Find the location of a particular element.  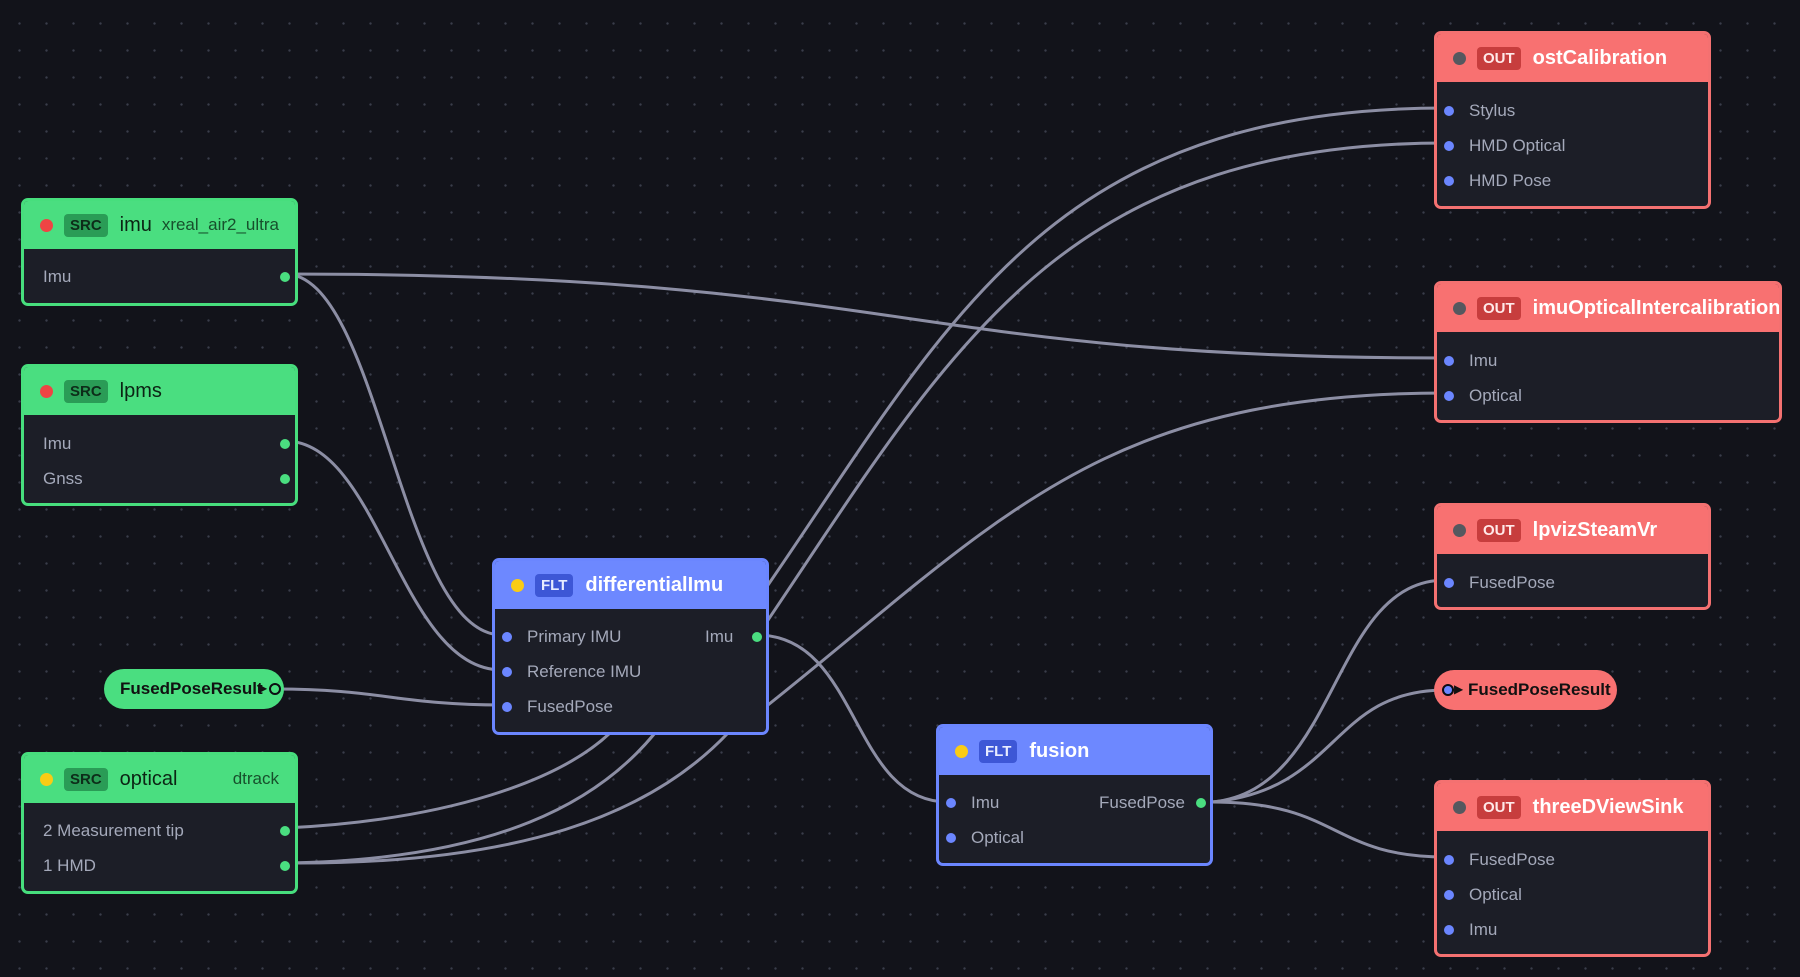

node-header: OUT ostCalibration is located at coordinates (1572, 58).